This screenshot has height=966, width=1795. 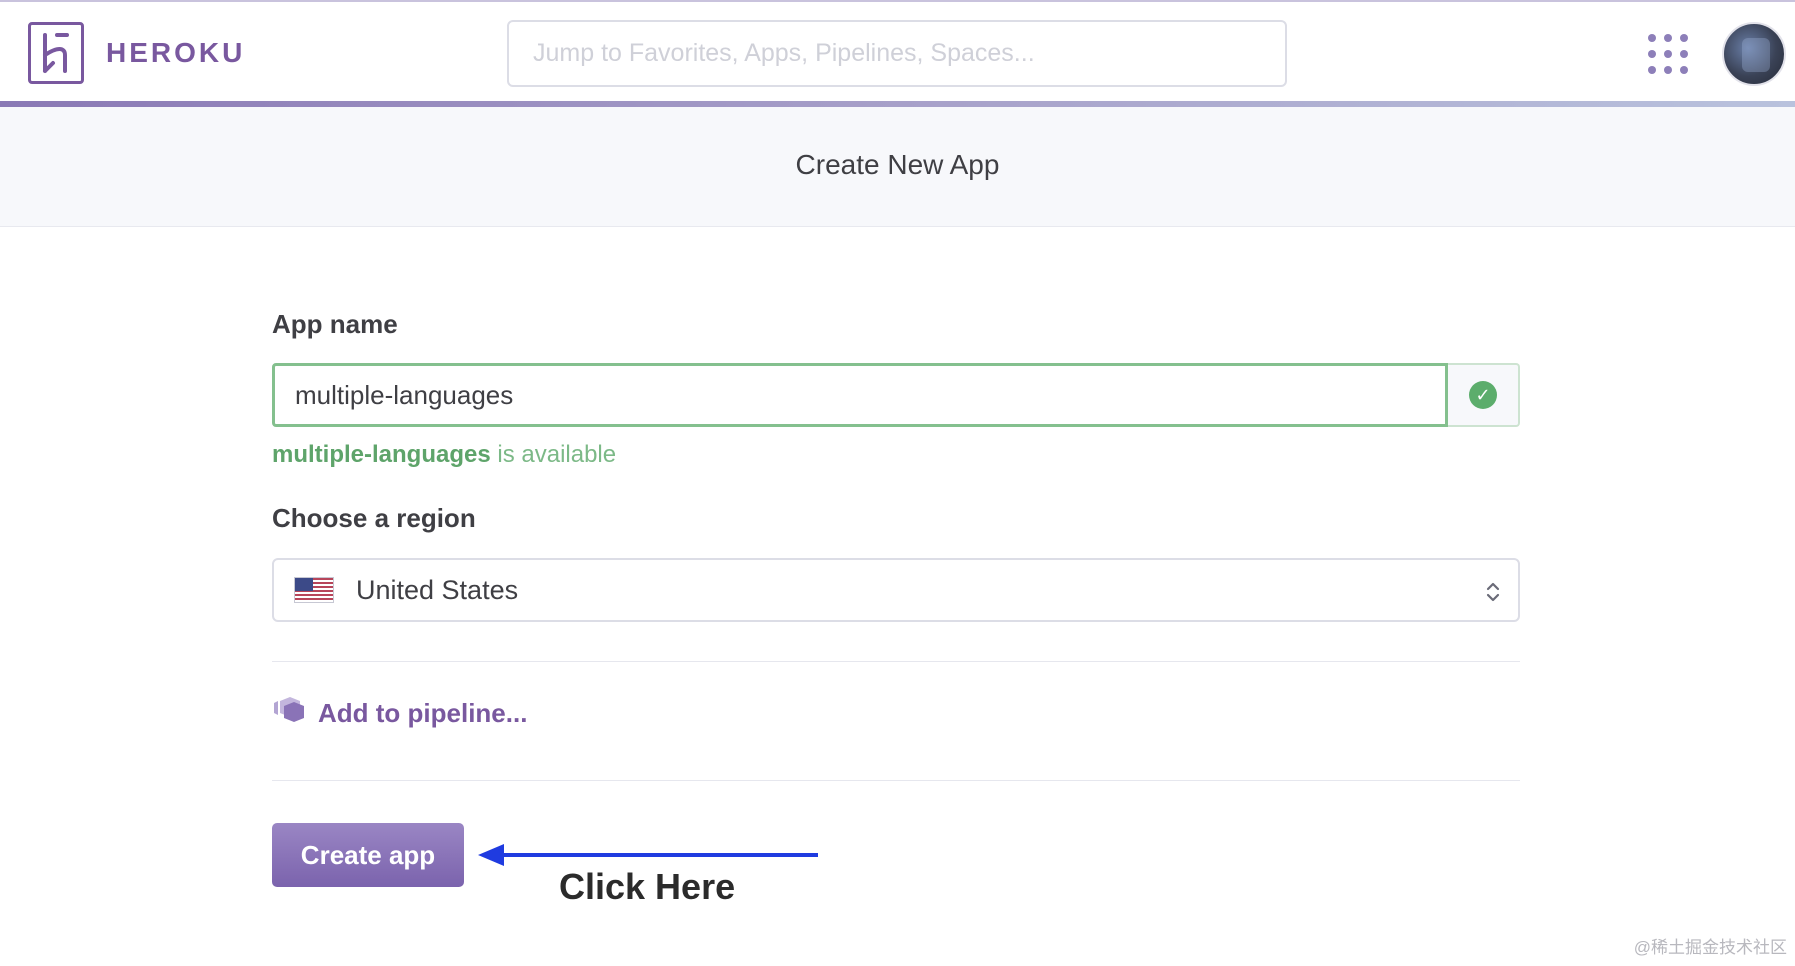 I want to click on page-subheader: Create New App, so click(x=897, y=167).